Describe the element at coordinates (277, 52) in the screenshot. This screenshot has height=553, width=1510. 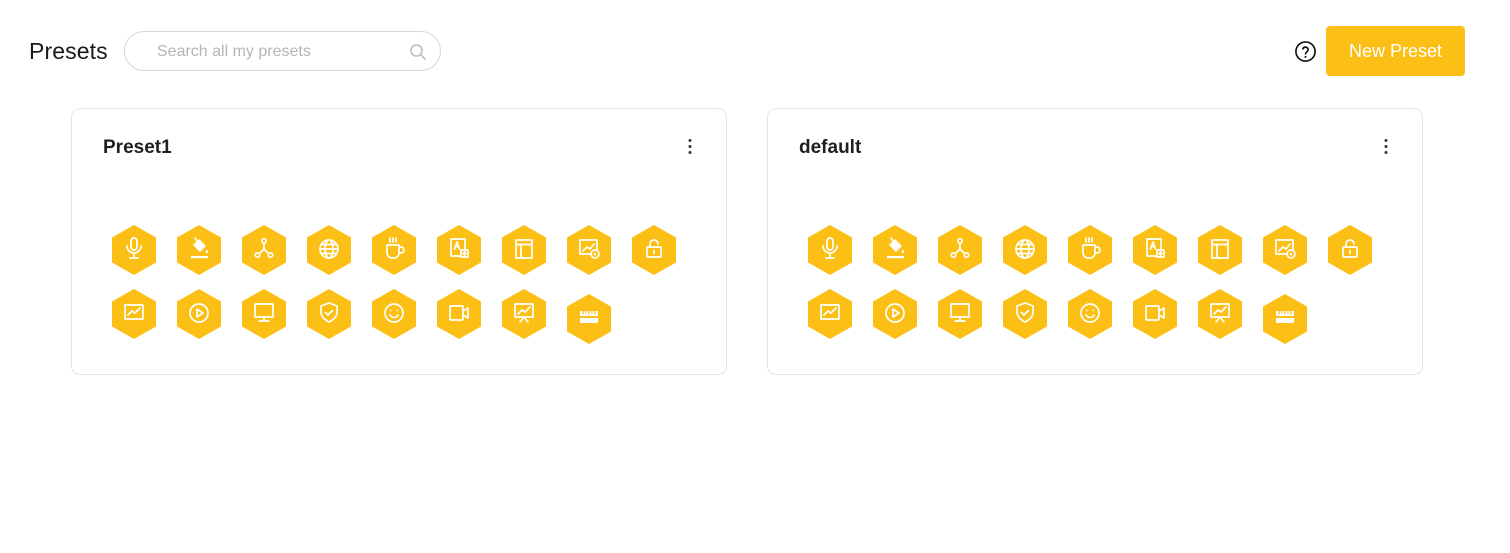
I see `search-input` at that location.